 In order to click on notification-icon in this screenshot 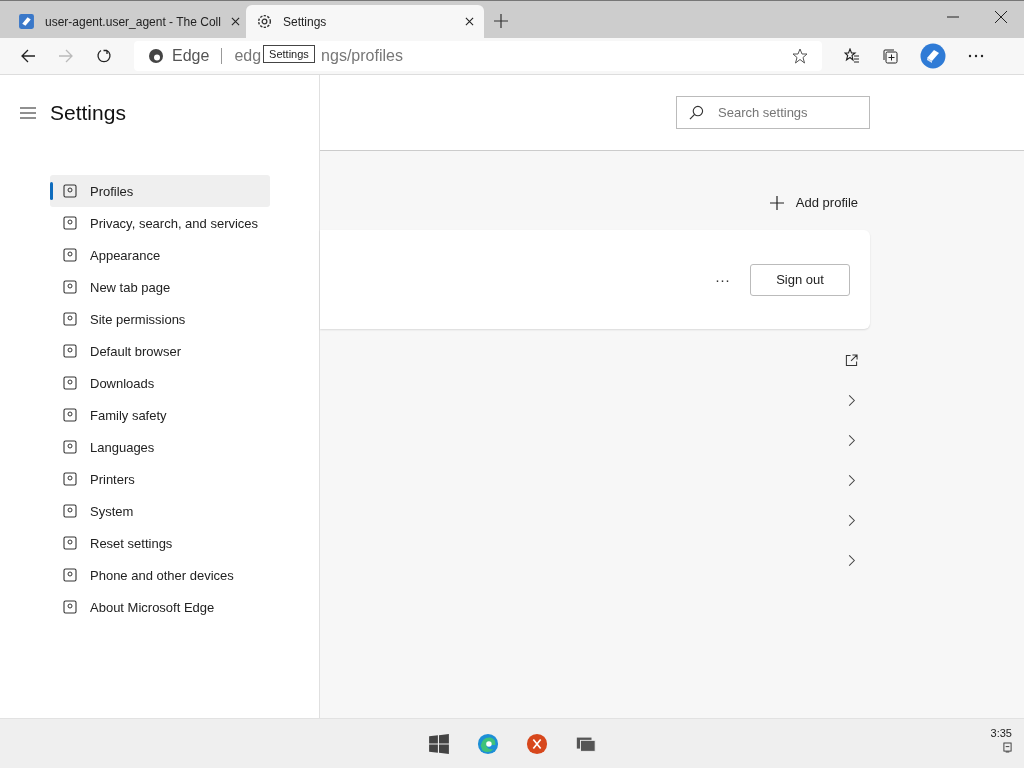, I will do `click(1007, 747)`.